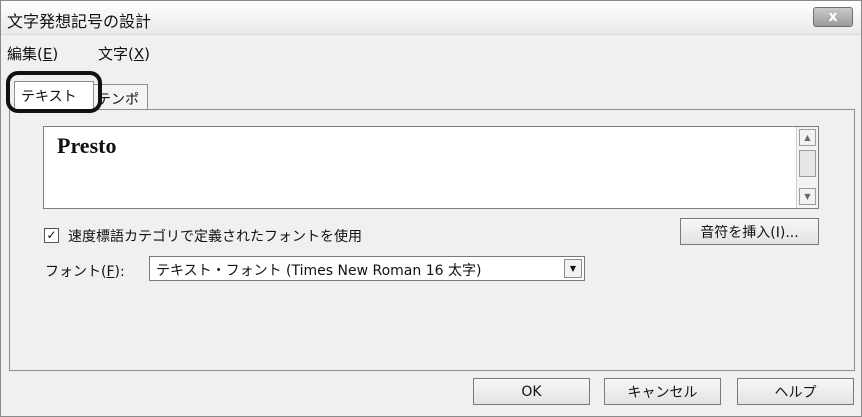 The width and height of the screenshot is (862, 417). What do you see at coordinates (662, 391) in the screenshot?
I see `cancel-button: キャンセル` at bounding box center [662, 391].